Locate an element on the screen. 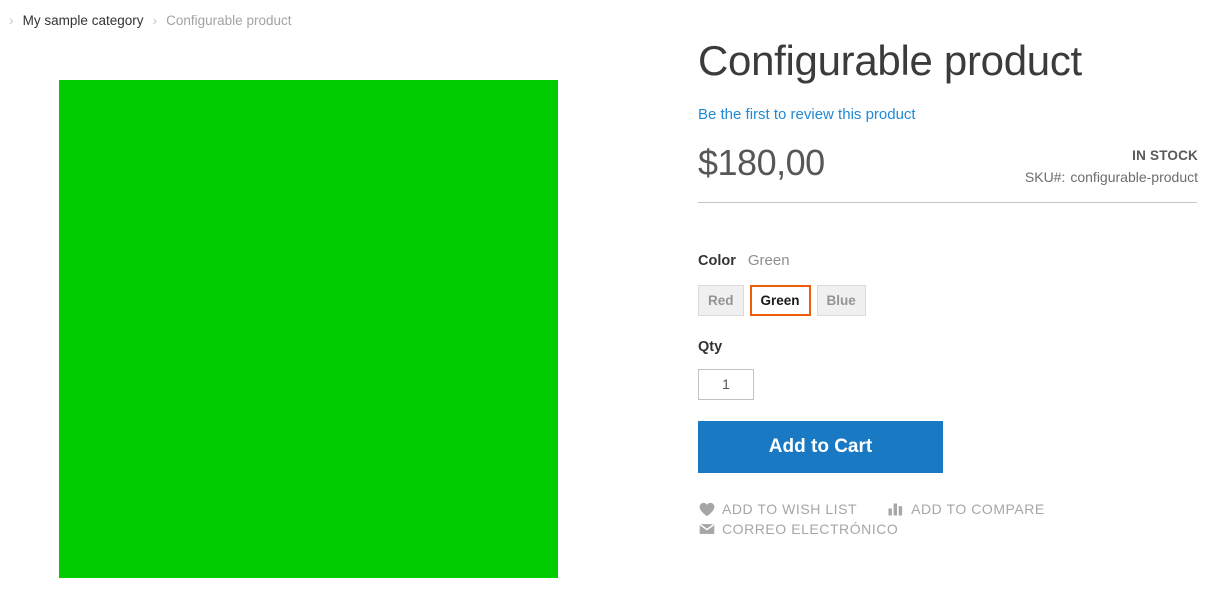 Image resolution: width=1211 pixels, height=609 pixels. product-sku: SKU#: configurable-product is located at coordinates (1111, 177).